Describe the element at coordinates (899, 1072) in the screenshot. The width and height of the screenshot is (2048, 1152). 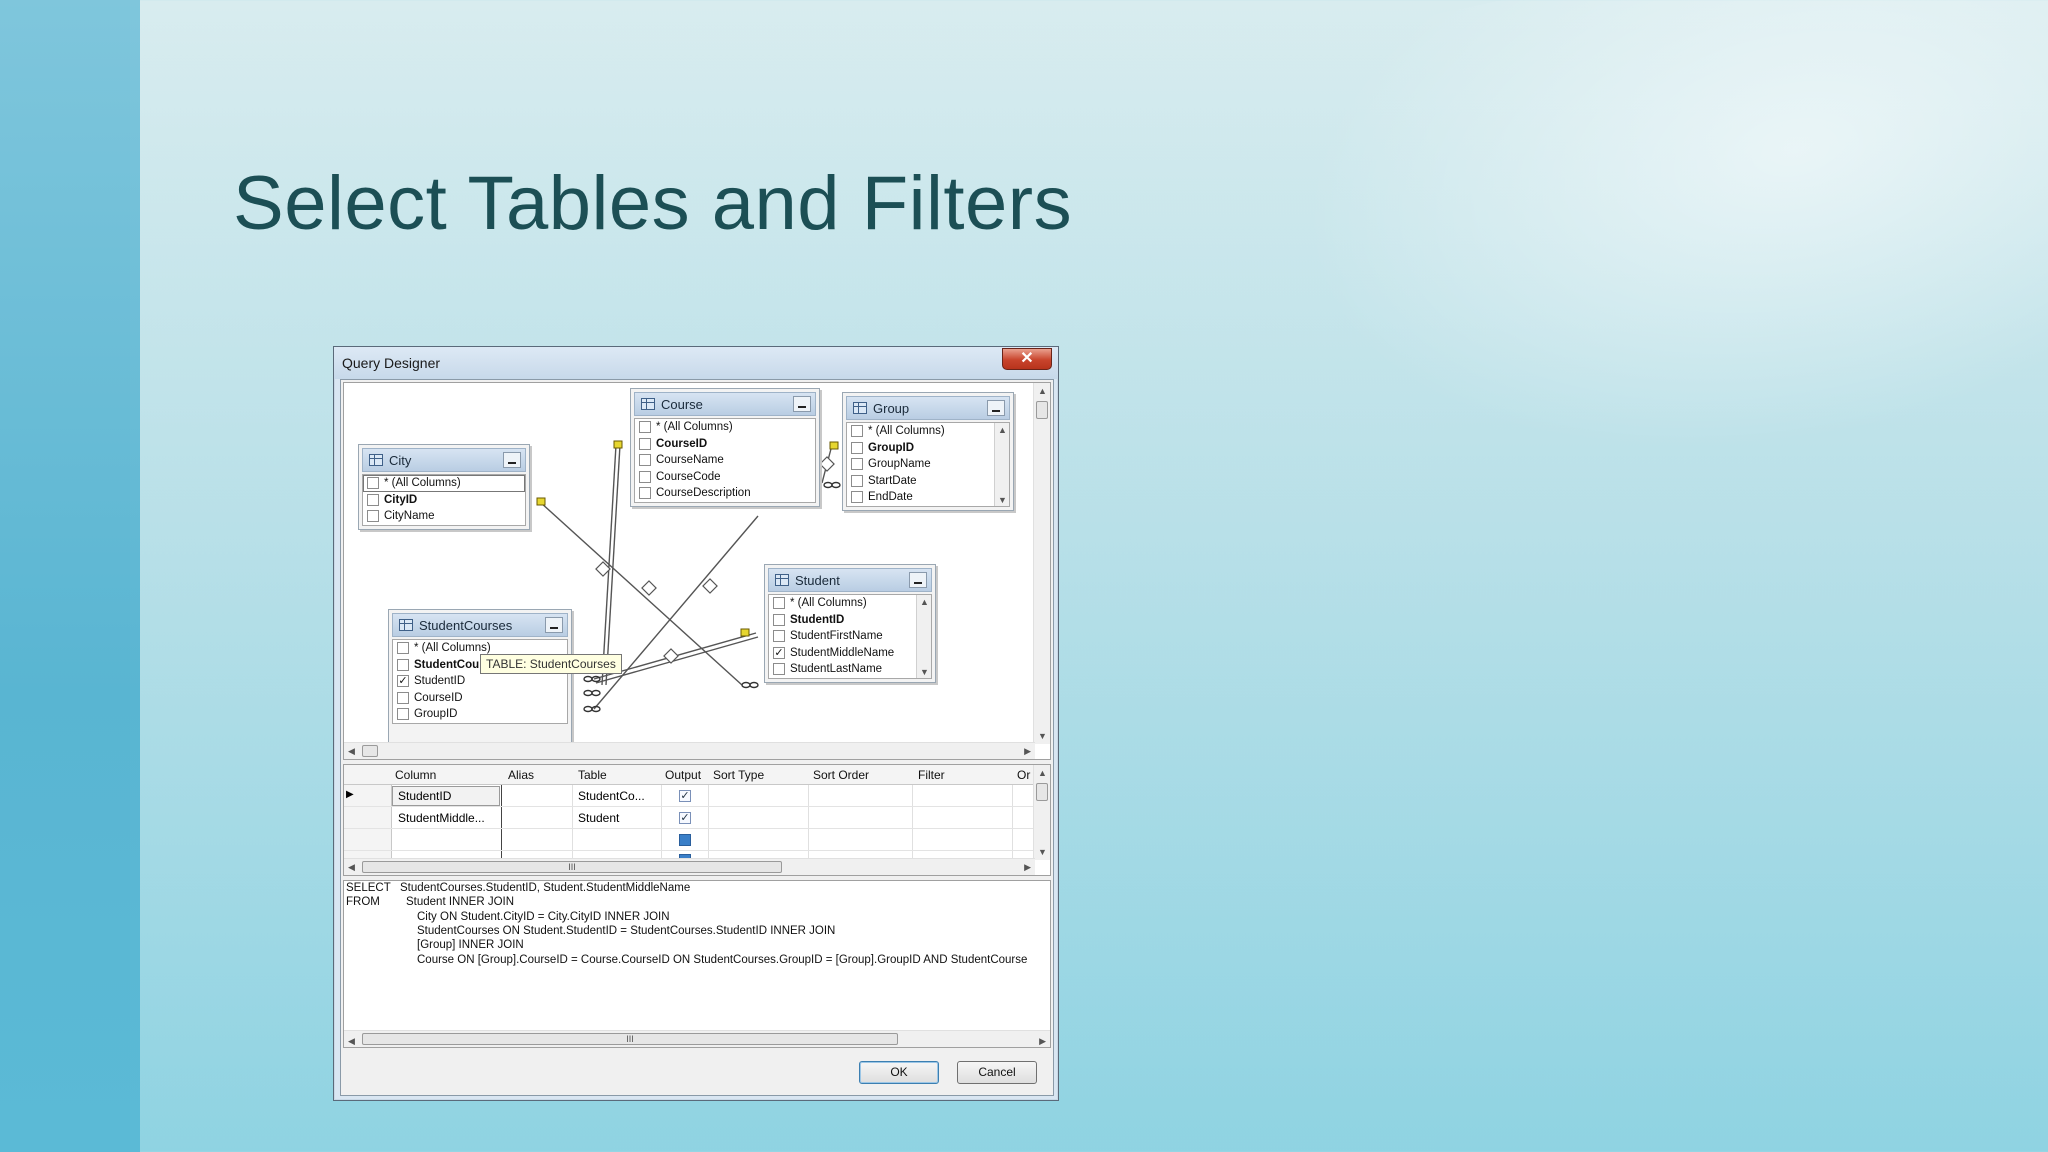
I see `ok-button: OK` at that location.